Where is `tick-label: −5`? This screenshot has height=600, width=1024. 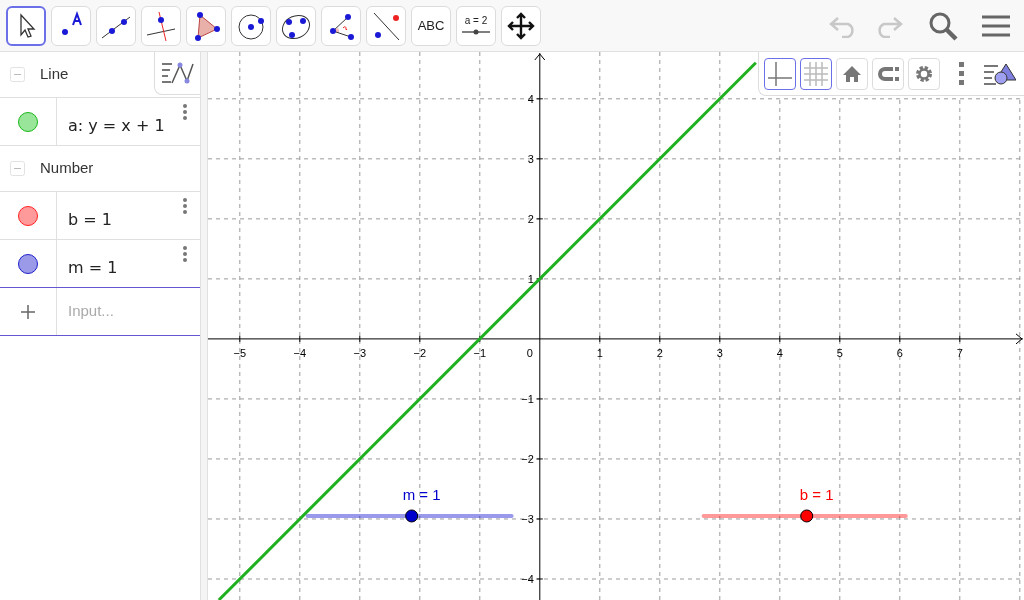
tick-label: −5 is located at coordinates (240, 352).